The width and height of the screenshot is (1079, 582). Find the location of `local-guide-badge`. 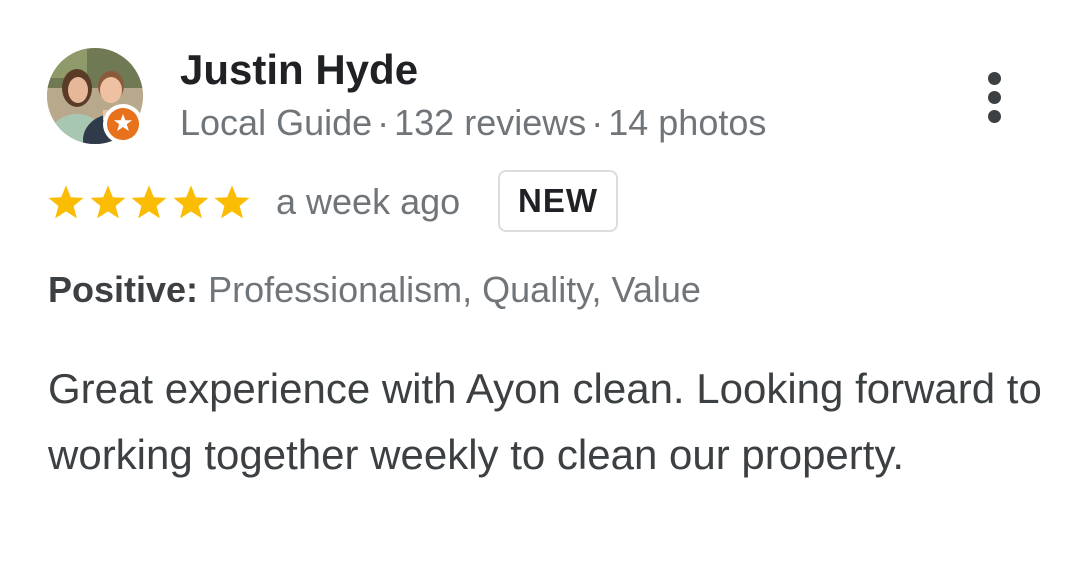

local-guide-badge is located at coordinates (123, 124).